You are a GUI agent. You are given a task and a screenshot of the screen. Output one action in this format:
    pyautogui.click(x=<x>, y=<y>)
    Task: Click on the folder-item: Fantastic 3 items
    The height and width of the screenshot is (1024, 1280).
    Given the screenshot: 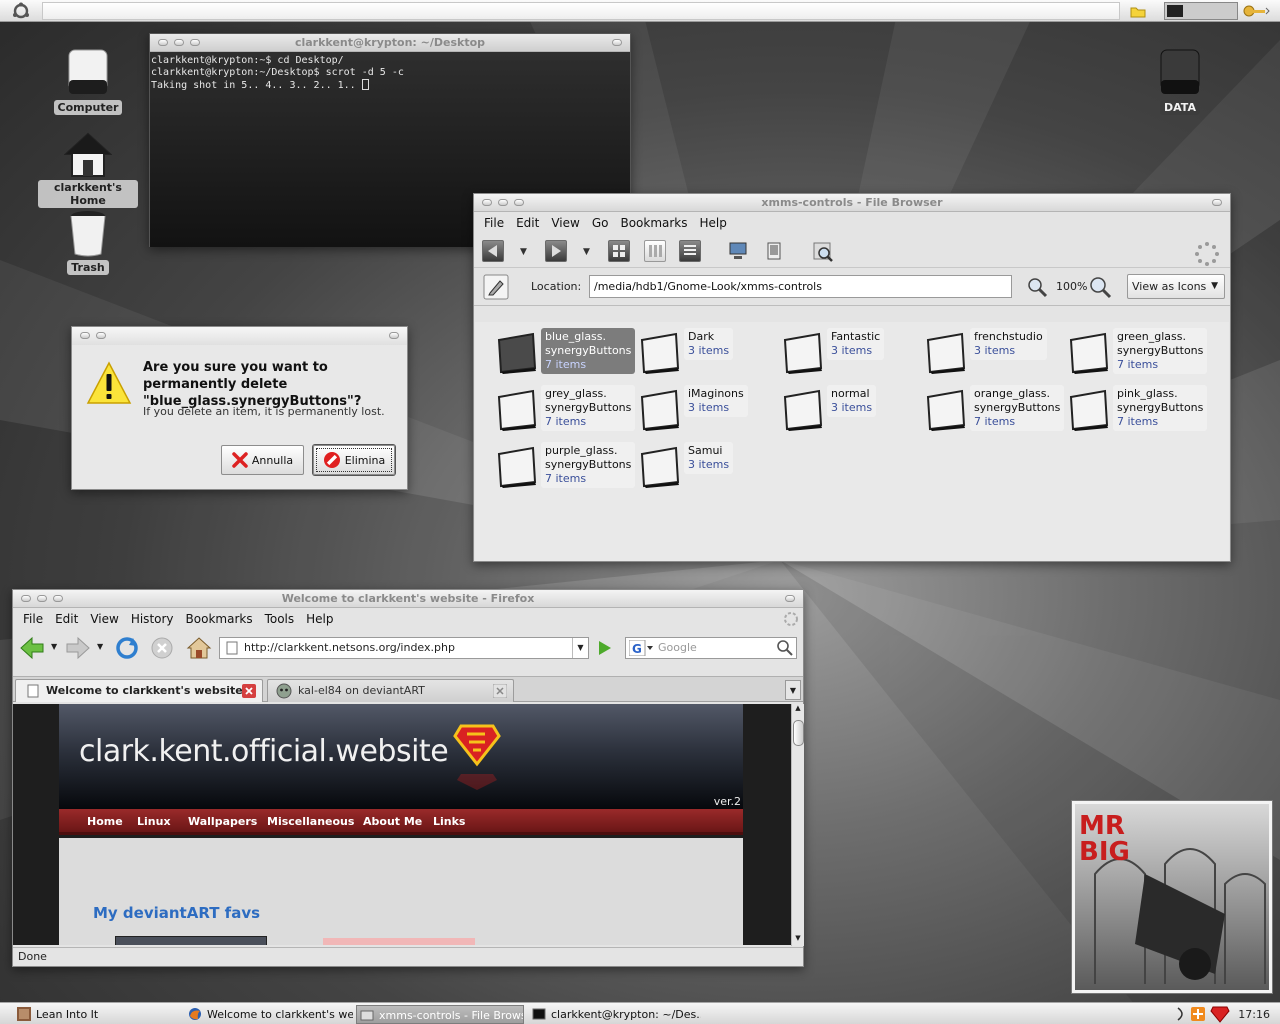 What is the action you would take?
    pyautogui.click(x=841, y=353)
    